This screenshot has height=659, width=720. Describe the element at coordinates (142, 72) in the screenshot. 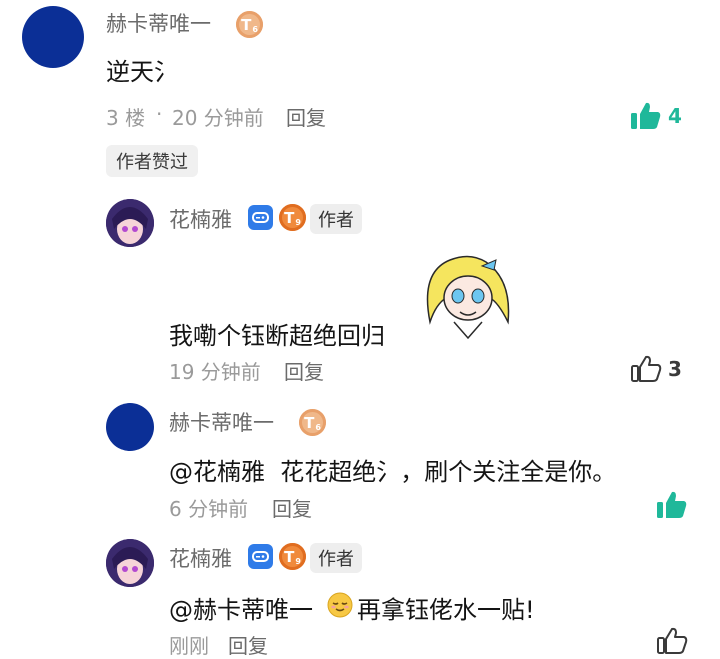

I see `comment-text: 逆天氵` at that location.